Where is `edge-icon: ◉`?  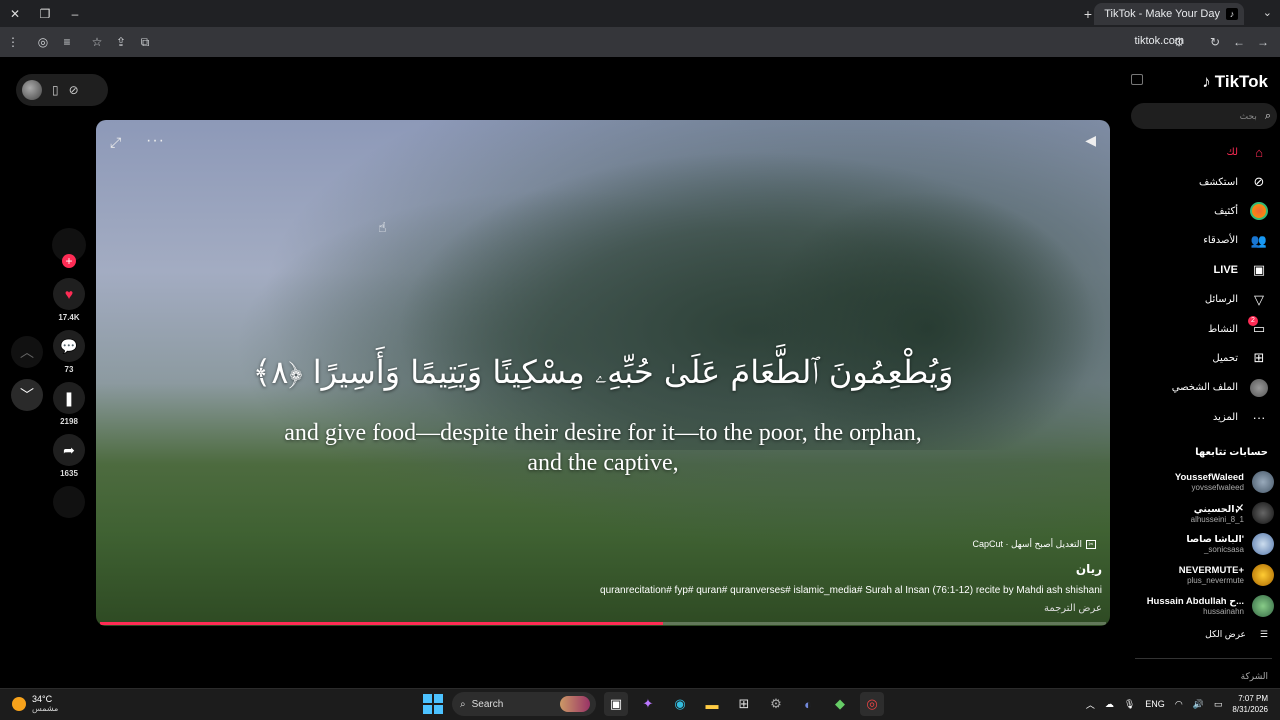
edge-icon: ◉ is located at coordinates (680, 704).